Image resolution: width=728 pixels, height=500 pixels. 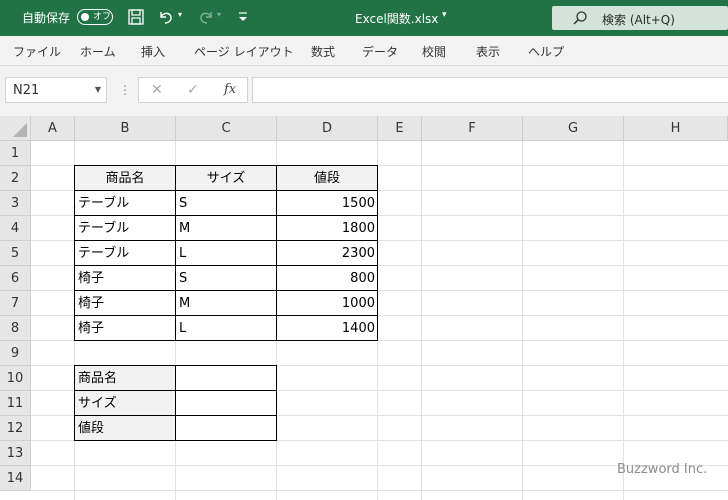 I want to click on lookup-label-product: 商品名, so click(x=125, y=378).